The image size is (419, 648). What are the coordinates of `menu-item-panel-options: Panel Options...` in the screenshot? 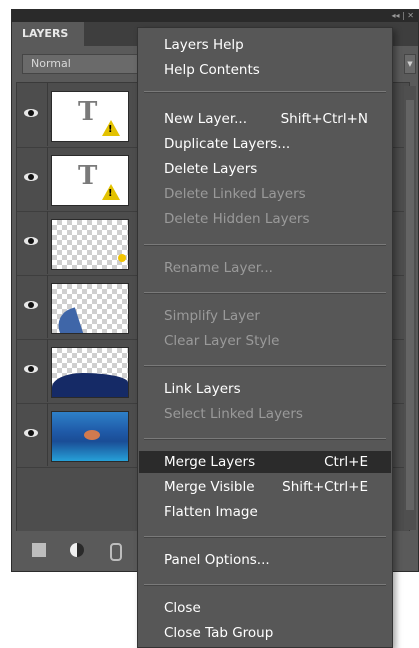 It's located at (265, 560).